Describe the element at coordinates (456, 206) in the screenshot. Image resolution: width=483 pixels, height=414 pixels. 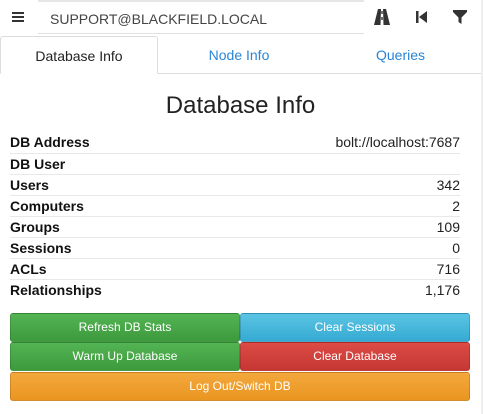
I see `stat-value: 2` at that location.